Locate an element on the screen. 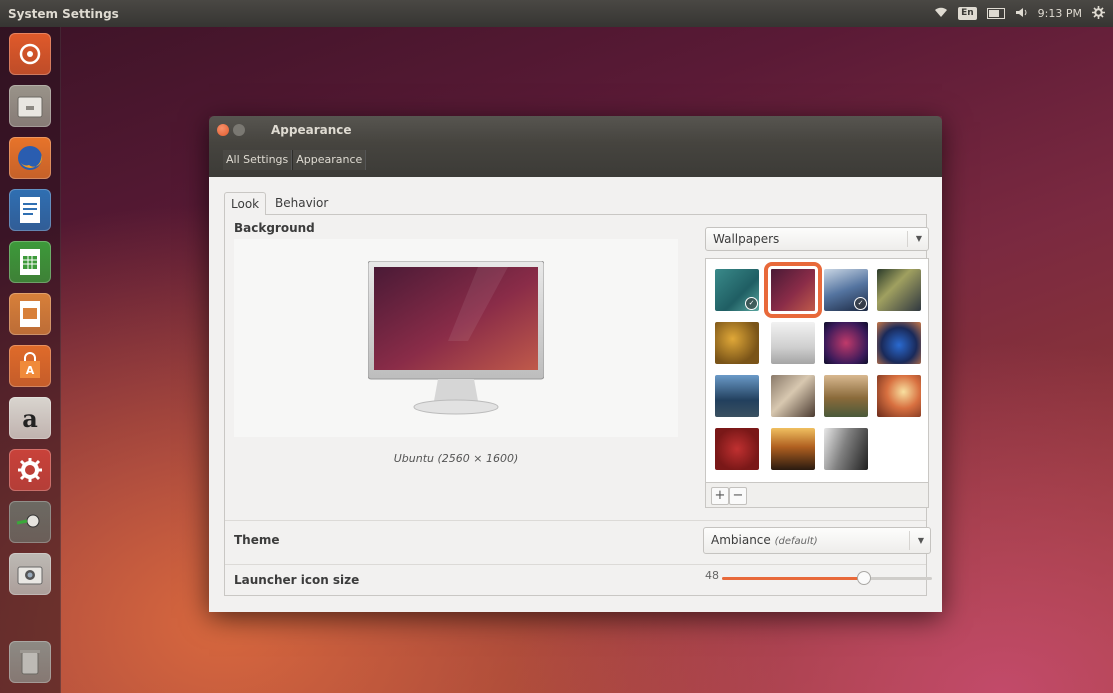 This screenshot has width=1113, height=693. indicator-area: En 9:13 PM is located at coordinates (1019, 13).